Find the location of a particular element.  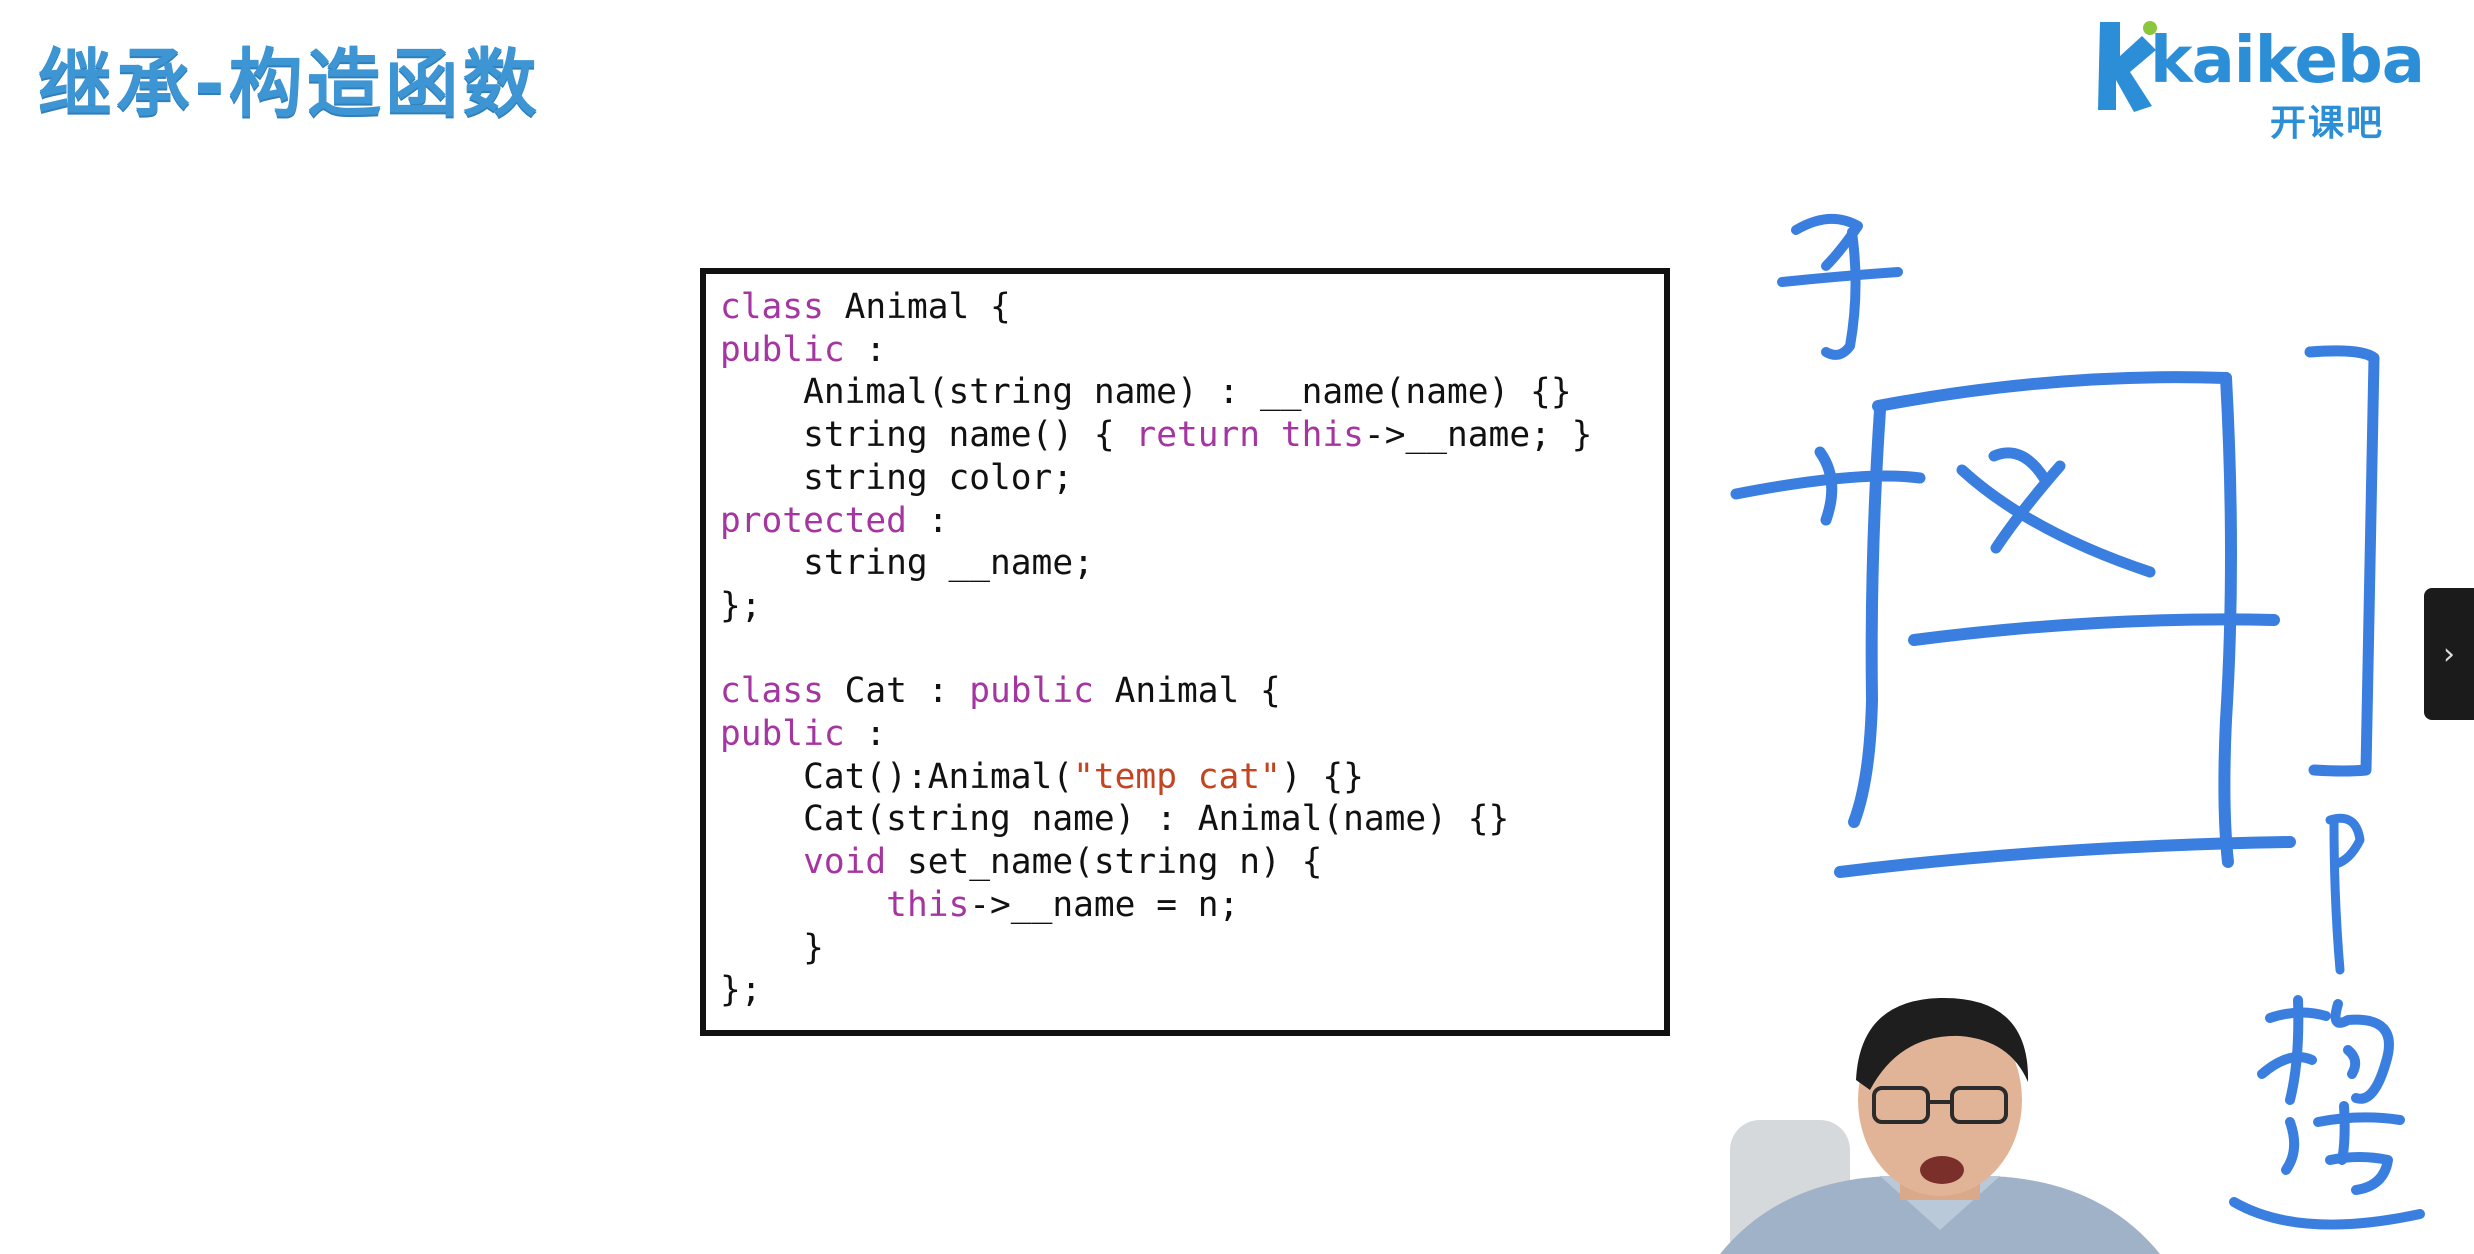

handwritten-bracket is located at coordinates (2342, 561).